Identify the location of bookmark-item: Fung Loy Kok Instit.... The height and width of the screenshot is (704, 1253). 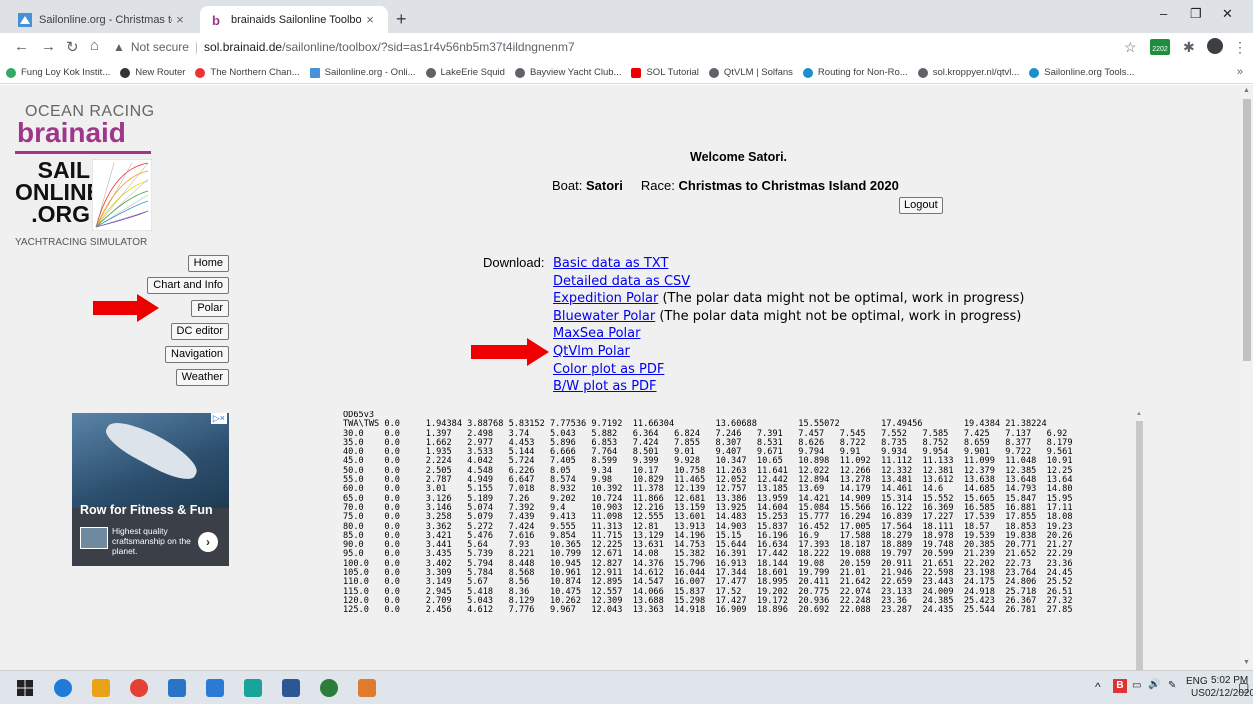
(58, 72).